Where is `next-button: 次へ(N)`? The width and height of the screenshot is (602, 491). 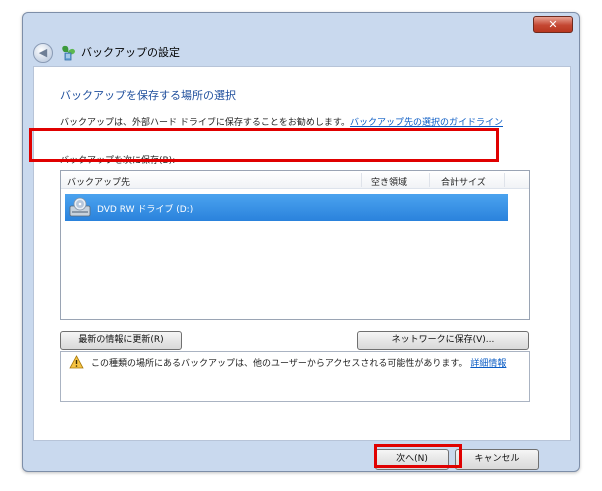 next-button: 次へ(N) is located at coordinates (412, 459).